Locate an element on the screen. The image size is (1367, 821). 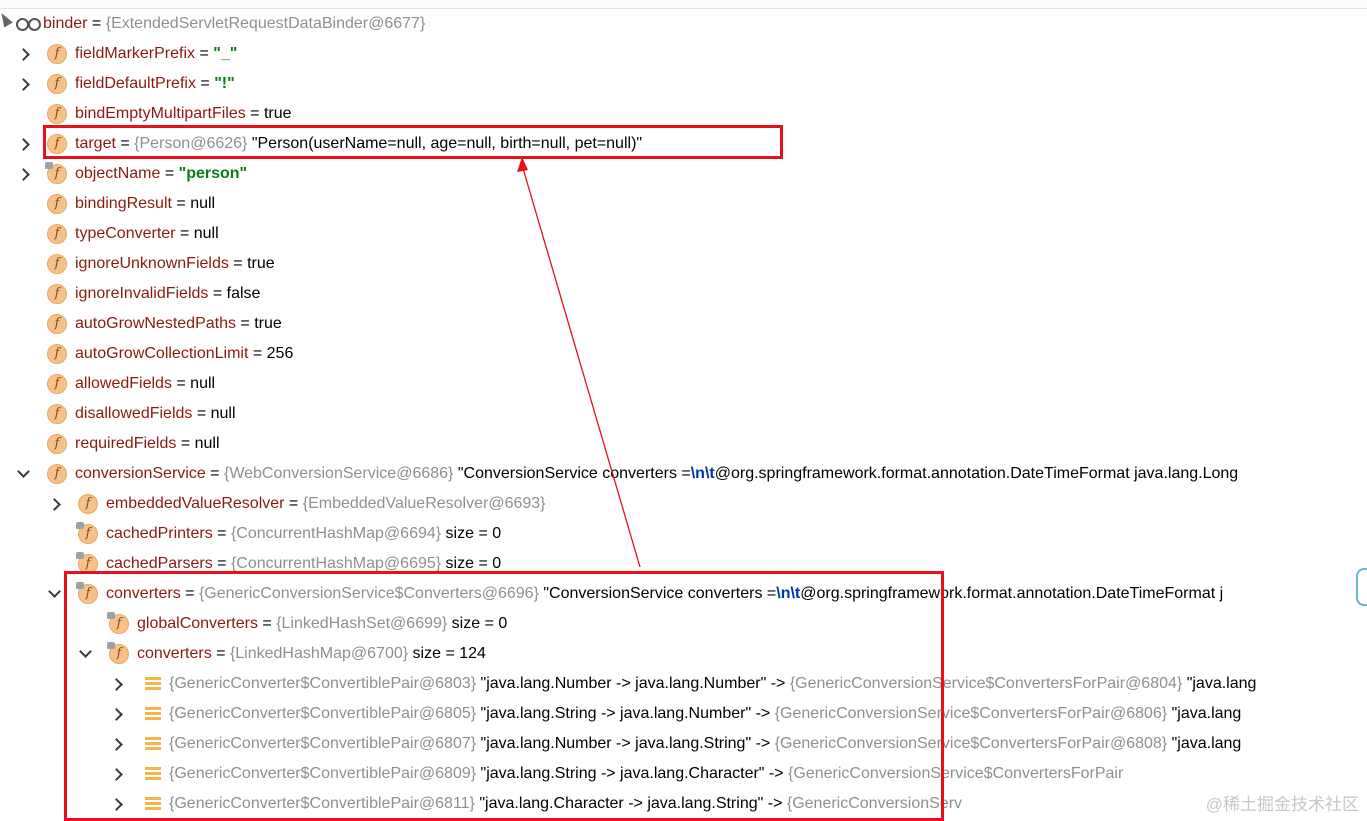
scroll-handle is located at coordinates (1361, 587).